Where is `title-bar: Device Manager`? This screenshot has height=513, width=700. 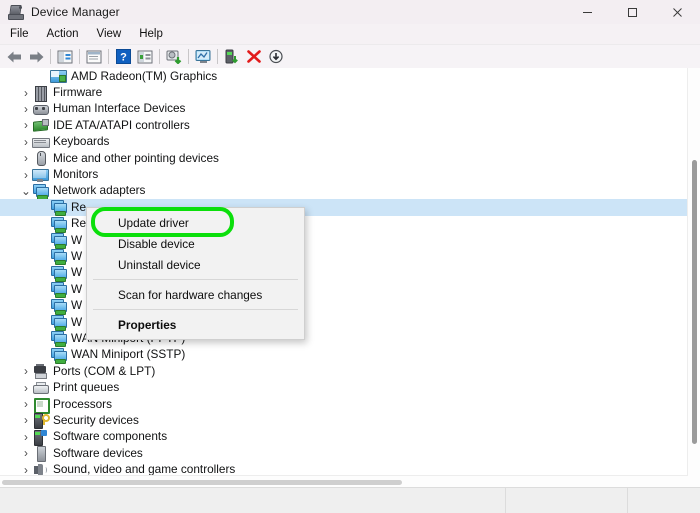
title-bar: Device Manager is located at coordinates (350, 12).